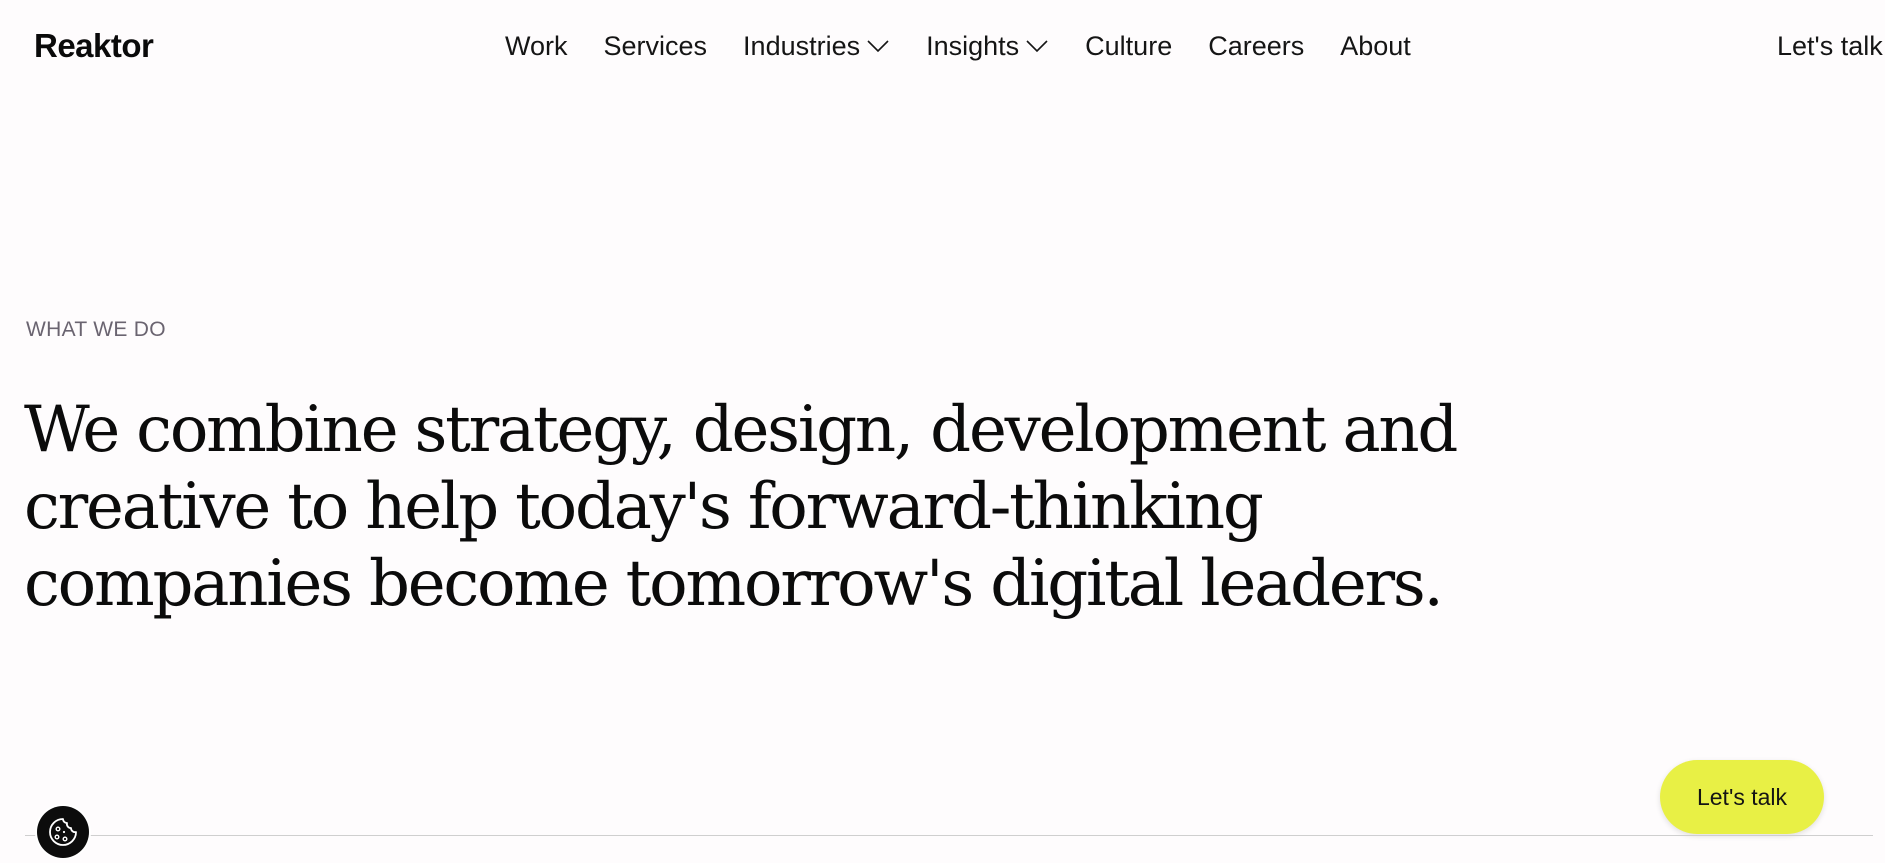  I want to click on logo: Reaktor, so click(94, 46).